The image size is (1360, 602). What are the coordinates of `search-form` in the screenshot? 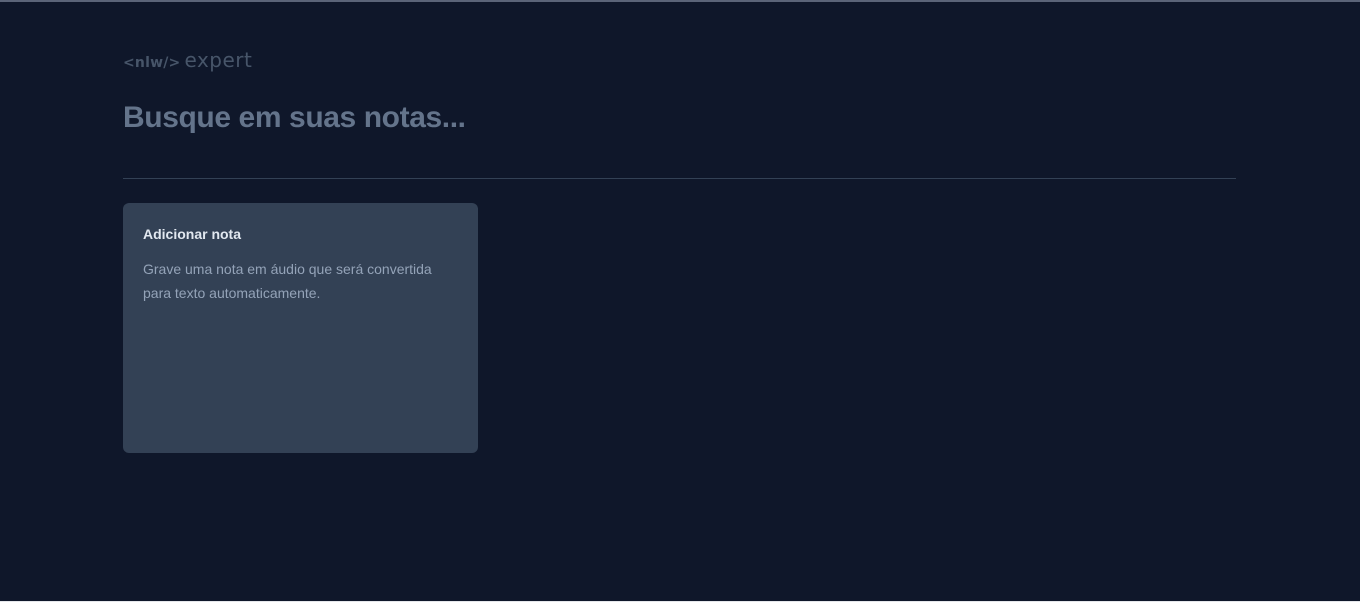 It's located at (679, 118).